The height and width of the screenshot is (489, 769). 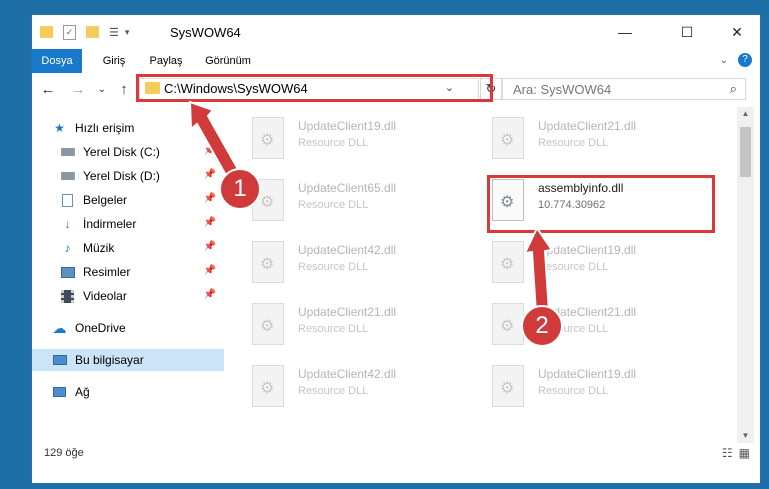 What do you see at coordinates (240, 189) in the screenshot?
I see `callout-1: 1` at bounding box center [240, 189].